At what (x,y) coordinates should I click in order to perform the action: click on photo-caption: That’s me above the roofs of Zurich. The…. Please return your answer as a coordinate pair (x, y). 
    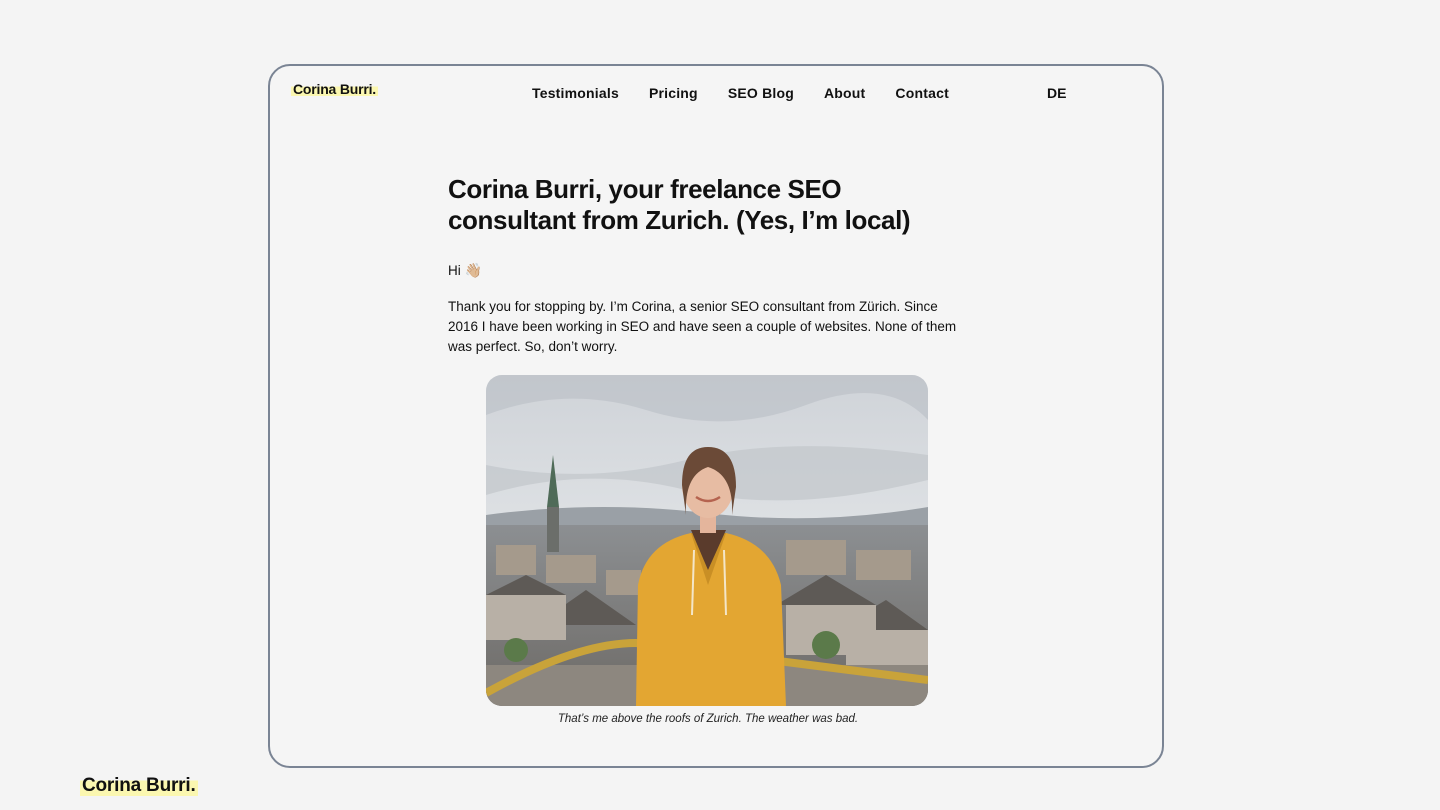
    Looking at the image, I should click on (708, 719).